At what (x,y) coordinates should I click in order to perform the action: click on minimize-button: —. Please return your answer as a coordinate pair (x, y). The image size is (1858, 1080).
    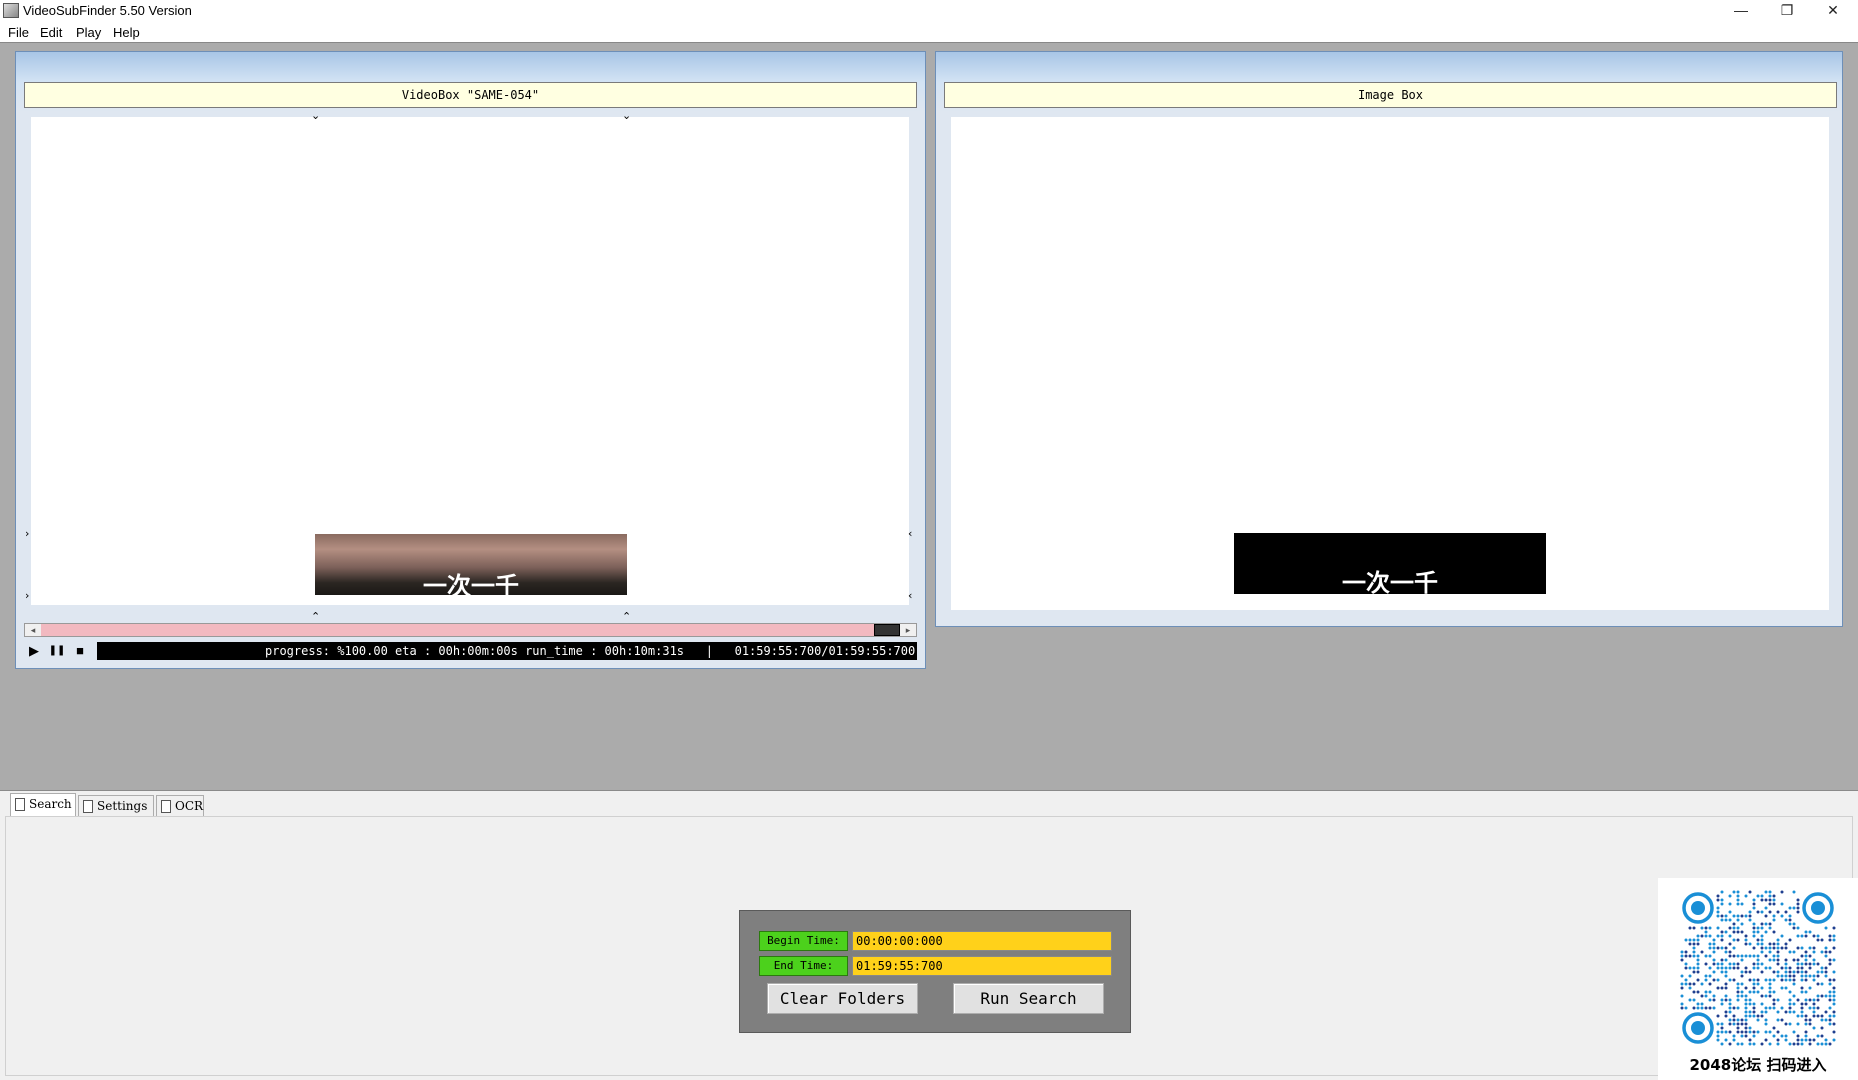
    Looking at the image, I should click on (1741, 11).